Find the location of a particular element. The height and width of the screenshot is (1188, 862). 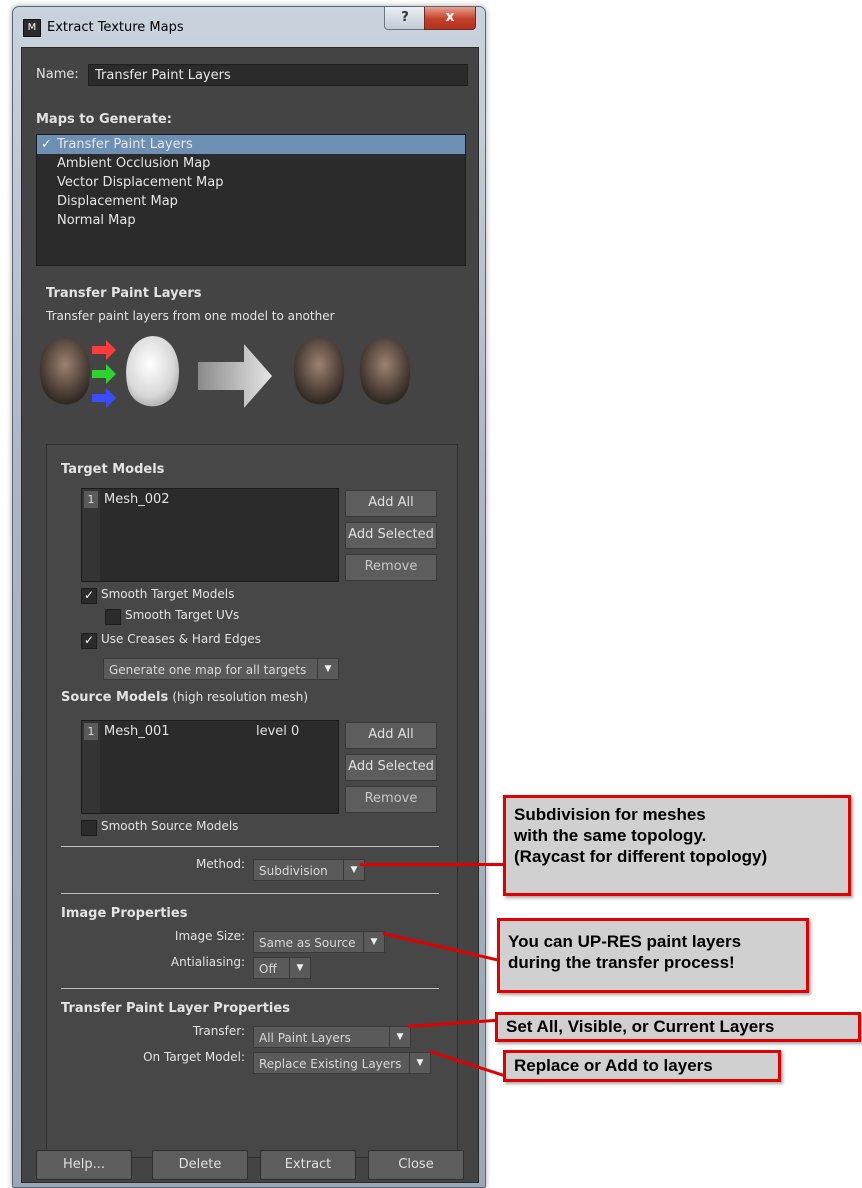

smooth-target-uvs-label: Smooth Target UVs is located at coordinates (182, 615).